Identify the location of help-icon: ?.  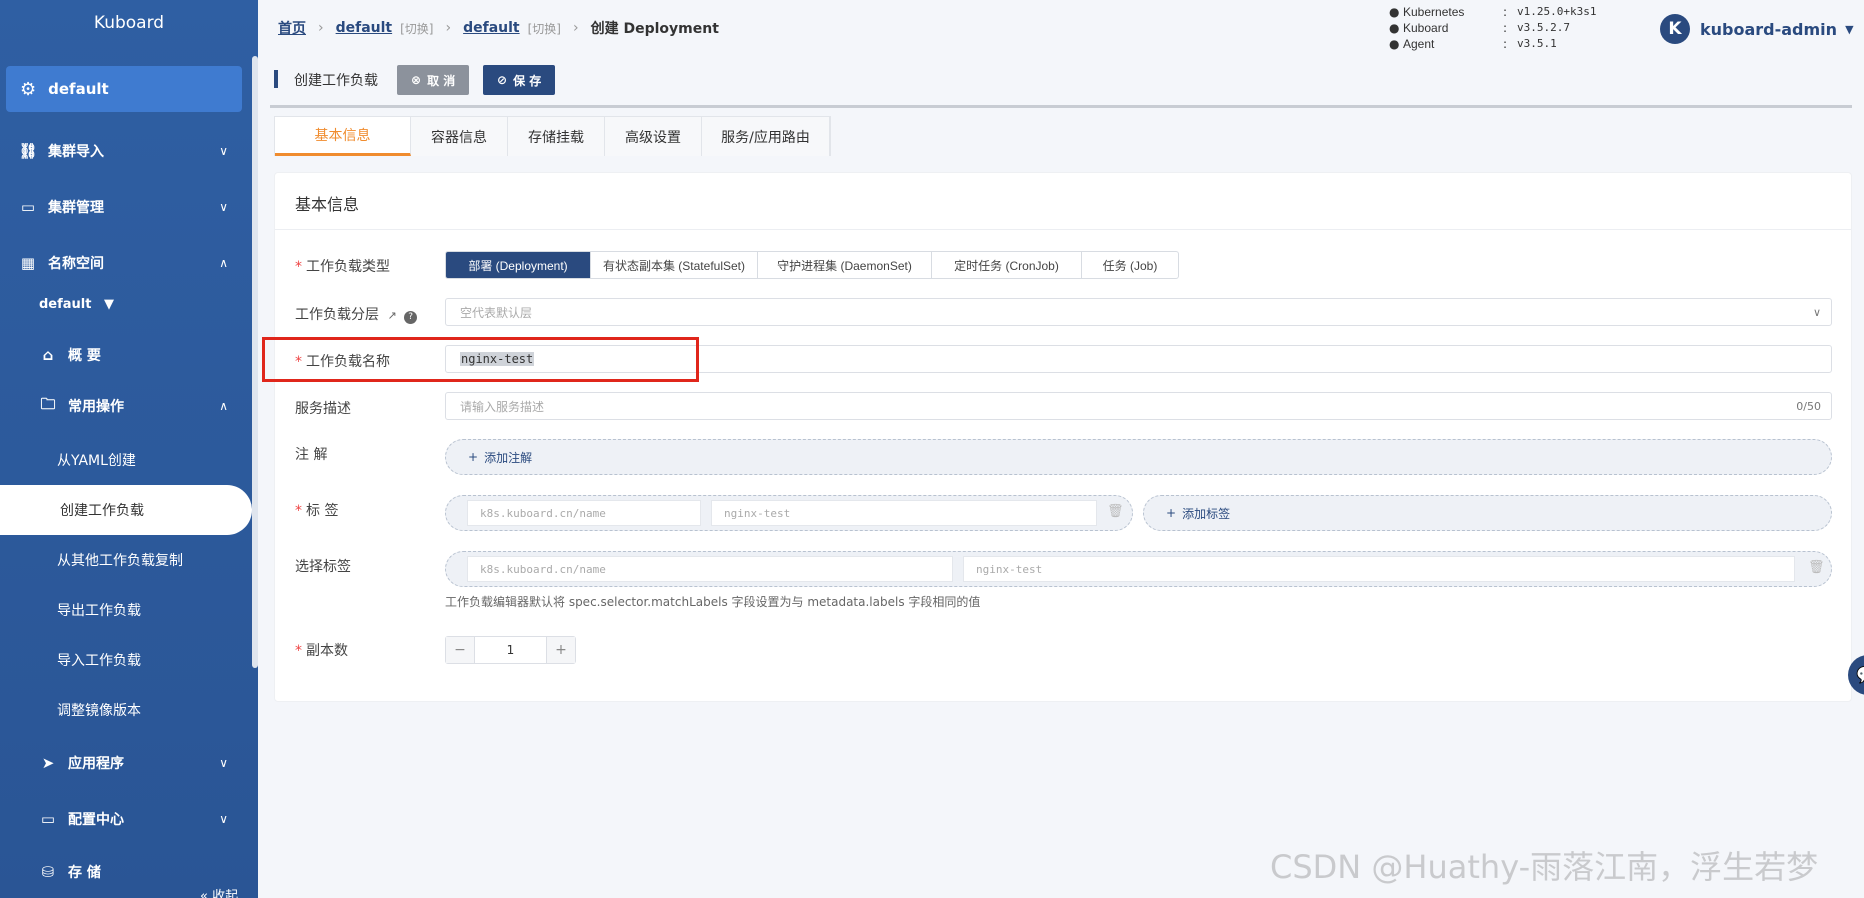
(411, 317).